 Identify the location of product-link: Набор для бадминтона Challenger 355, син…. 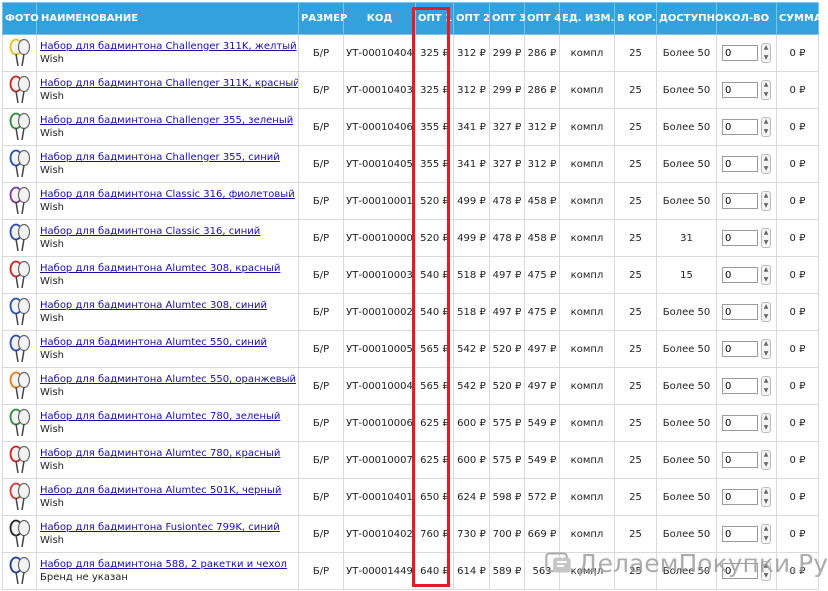
(169, 157).